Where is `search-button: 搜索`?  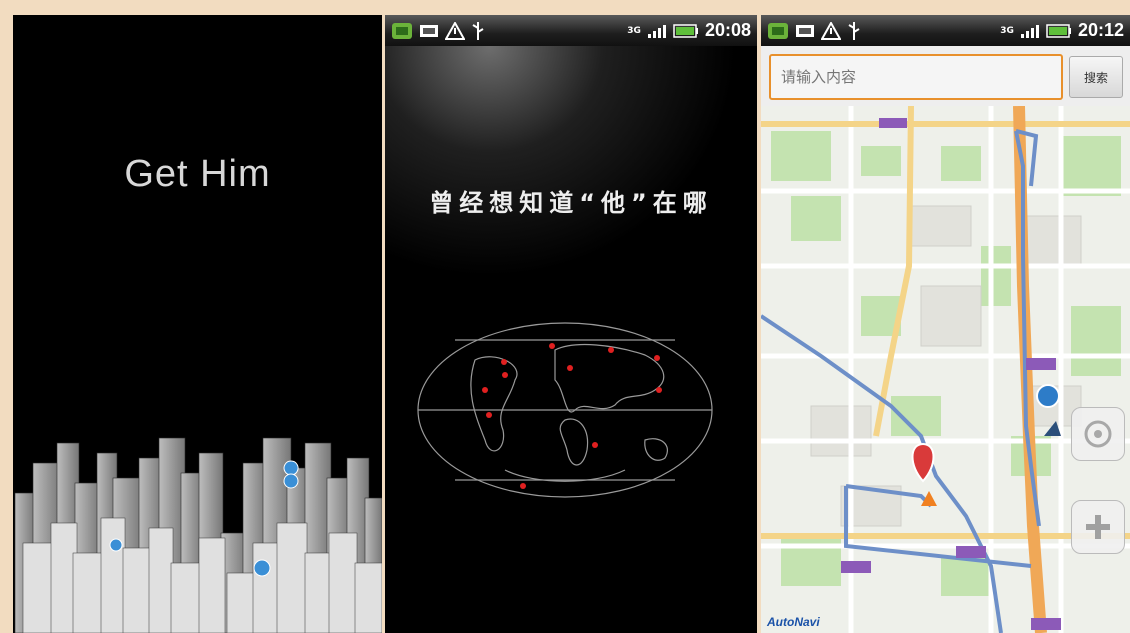 search-button: 搜索 is located at coordinates (1096, 77).